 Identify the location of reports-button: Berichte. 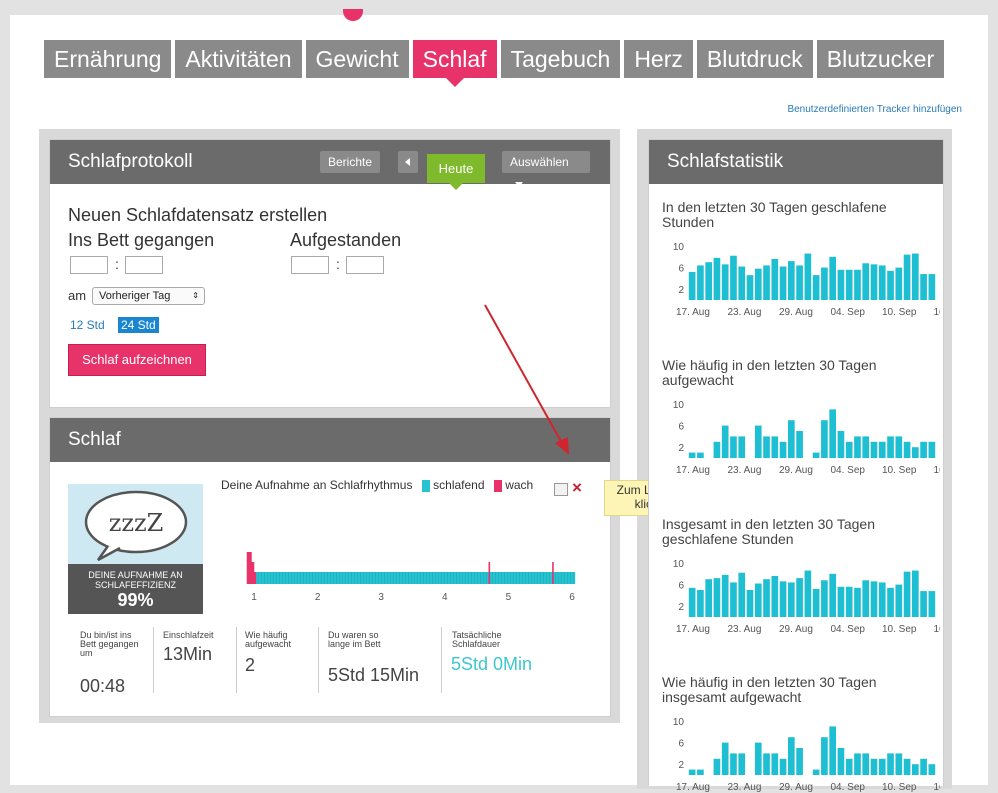
(350, 162).